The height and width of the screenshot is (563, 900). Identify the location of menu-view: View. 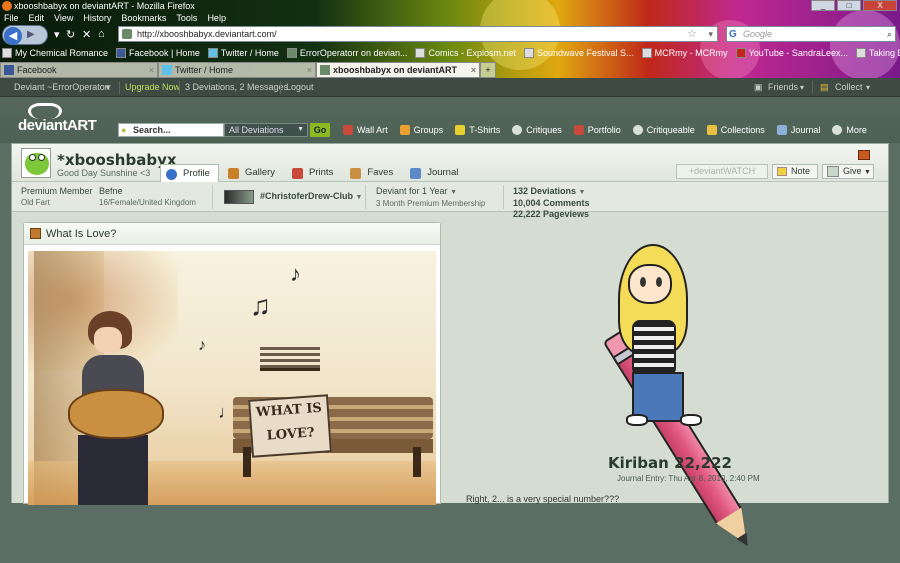
(63, 18).